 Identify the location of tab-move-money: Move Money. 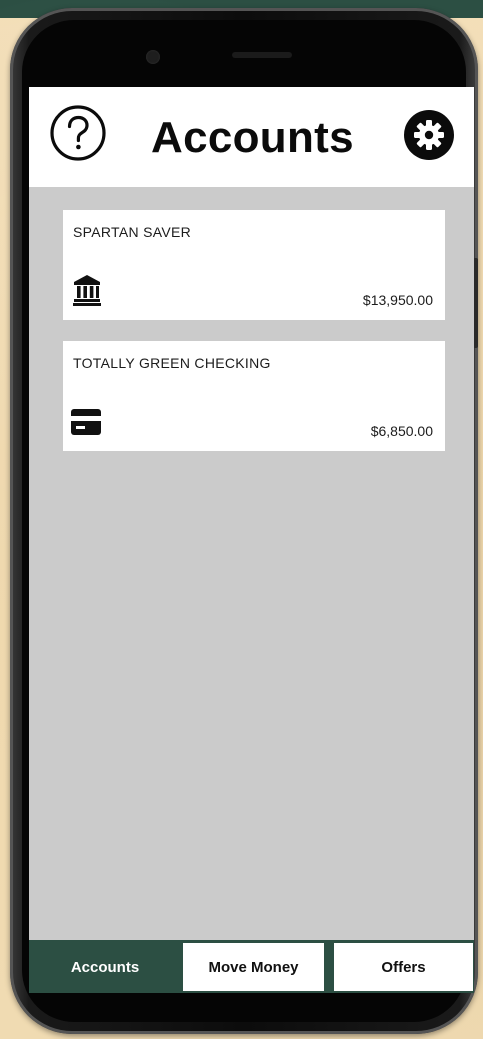
(253, 967).